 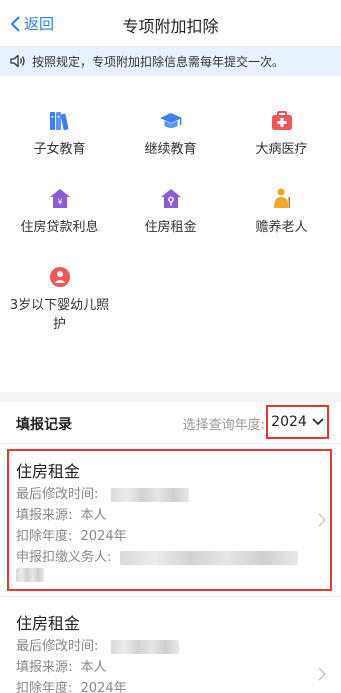 I want to click on record-title: 住房租金, so click(x=48, y=623).